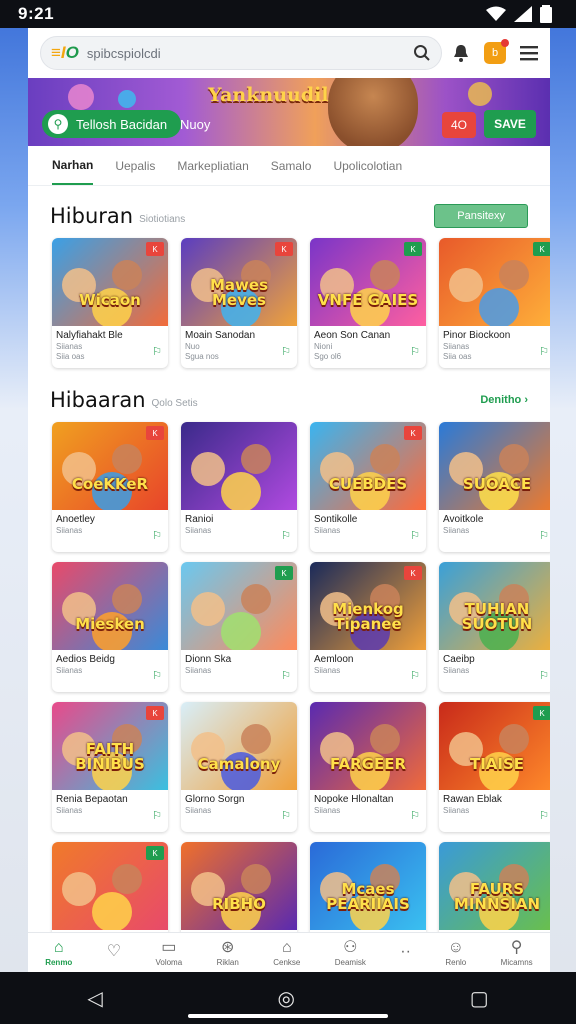 The height and width of the screenshot is (1024, 576). Describe the element at coordinates (368, 886) in the screenshot. I see `game-thumbnail: Mcaes PEARIIAIS` at that location.